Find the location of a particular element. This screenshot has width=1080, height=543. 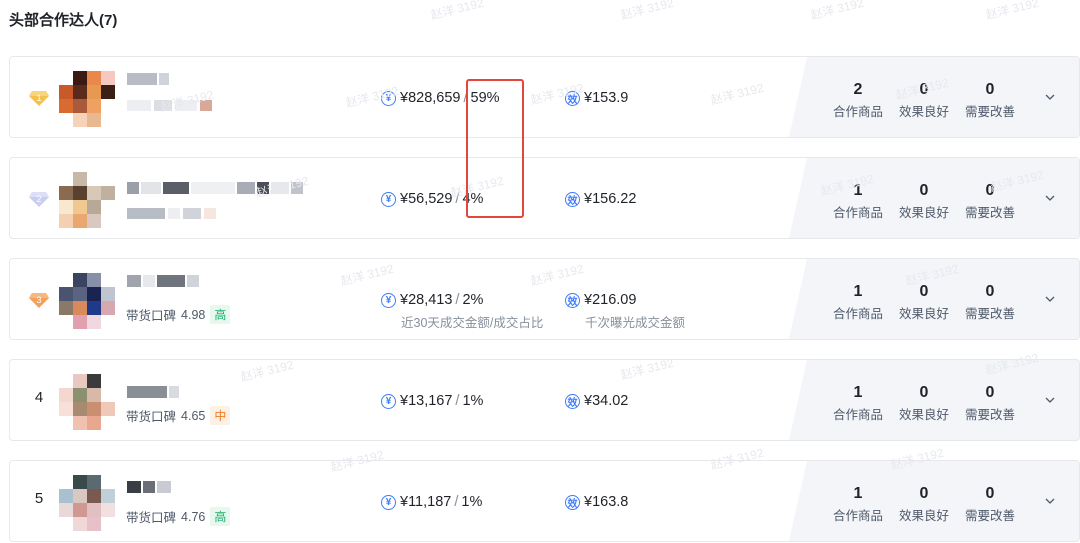

per-thousand-metric: 效 ¥34.02 is located at coordinates (596, 401).